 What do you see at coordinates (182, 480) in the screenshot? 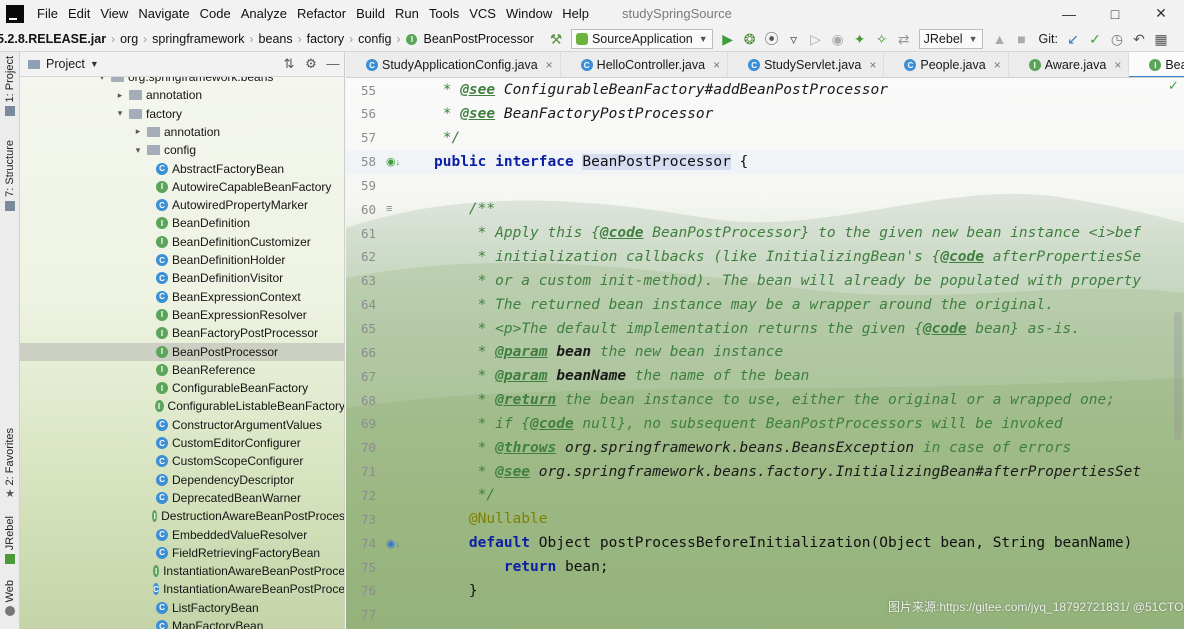
I see `tree-class-node: C DependencyDescriptor` at bounding box center [182, 480].